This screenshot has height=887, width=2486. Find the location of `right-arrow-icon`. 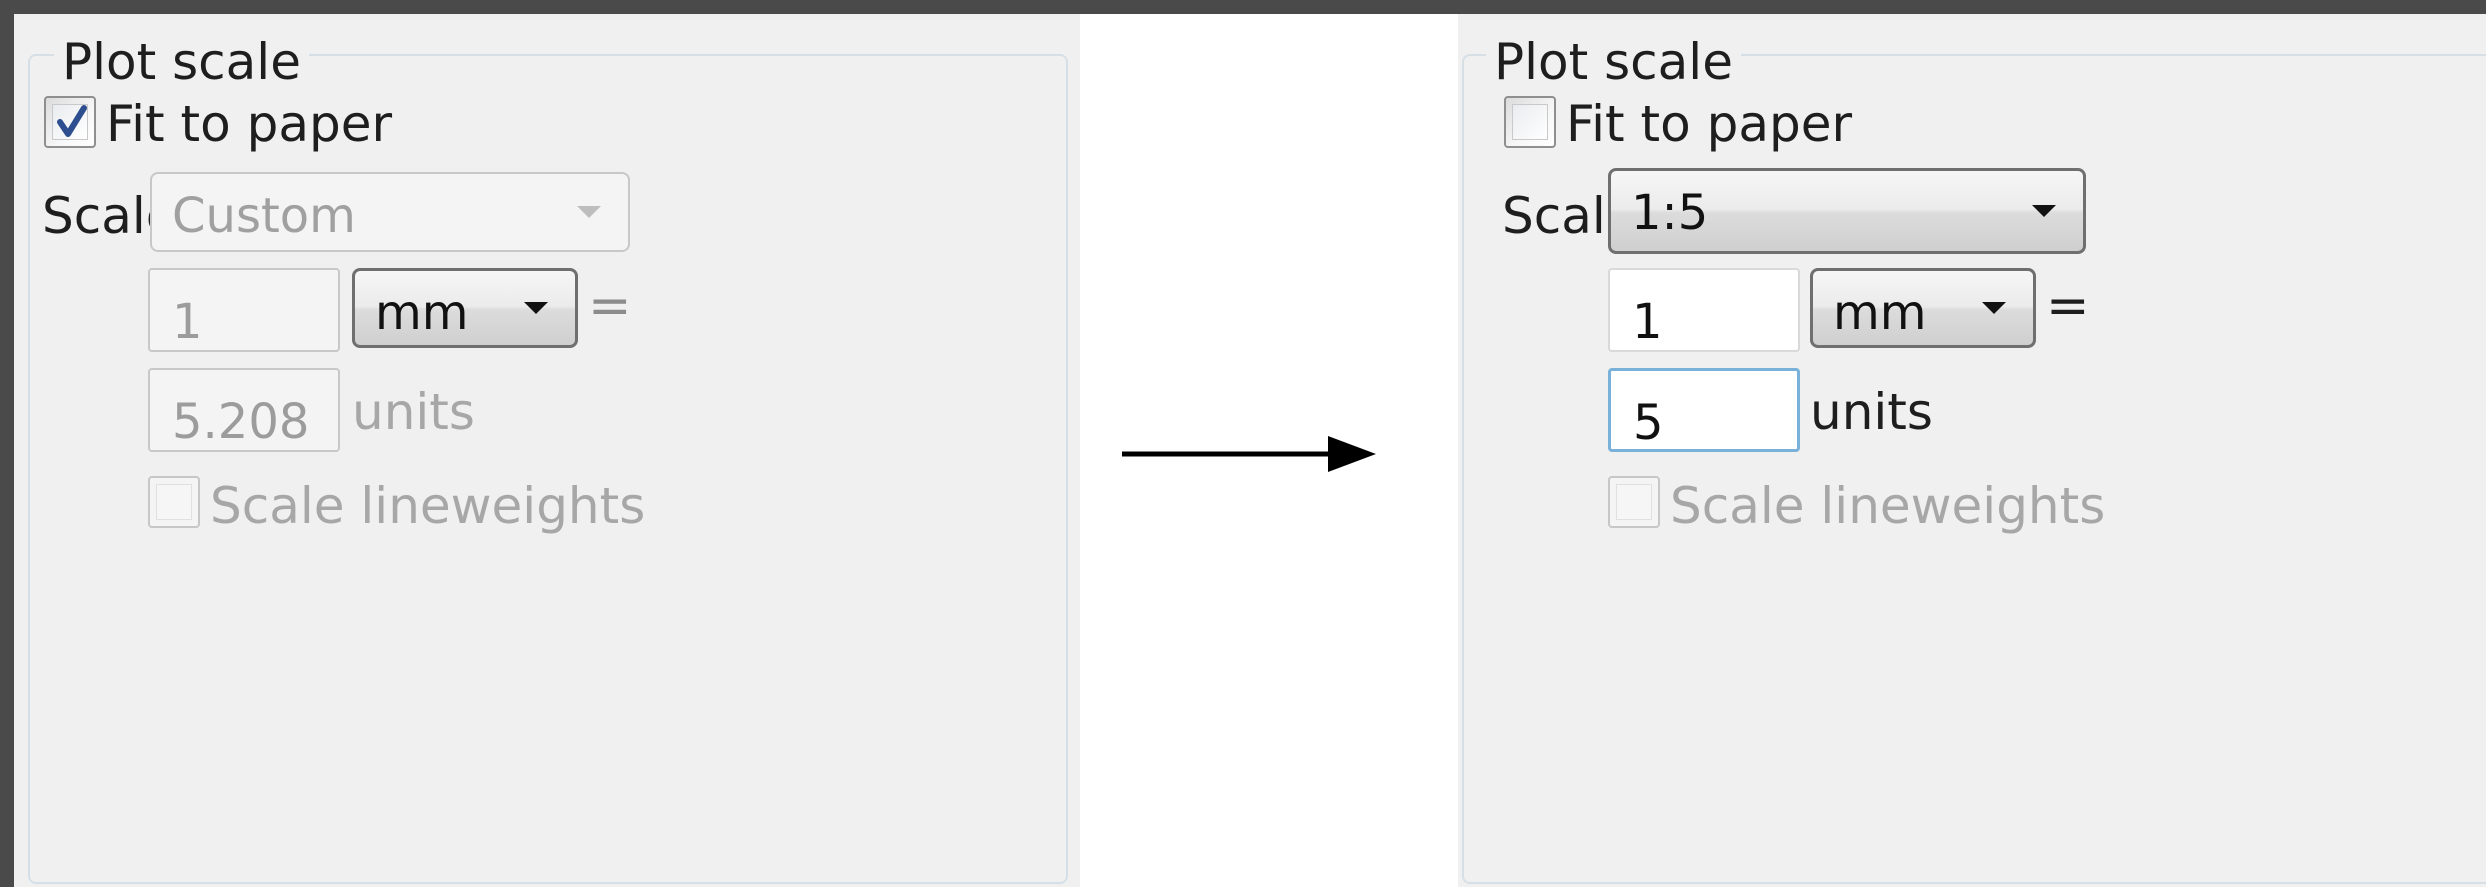

right-arrow-icon is located at coordinates (1249, 454).